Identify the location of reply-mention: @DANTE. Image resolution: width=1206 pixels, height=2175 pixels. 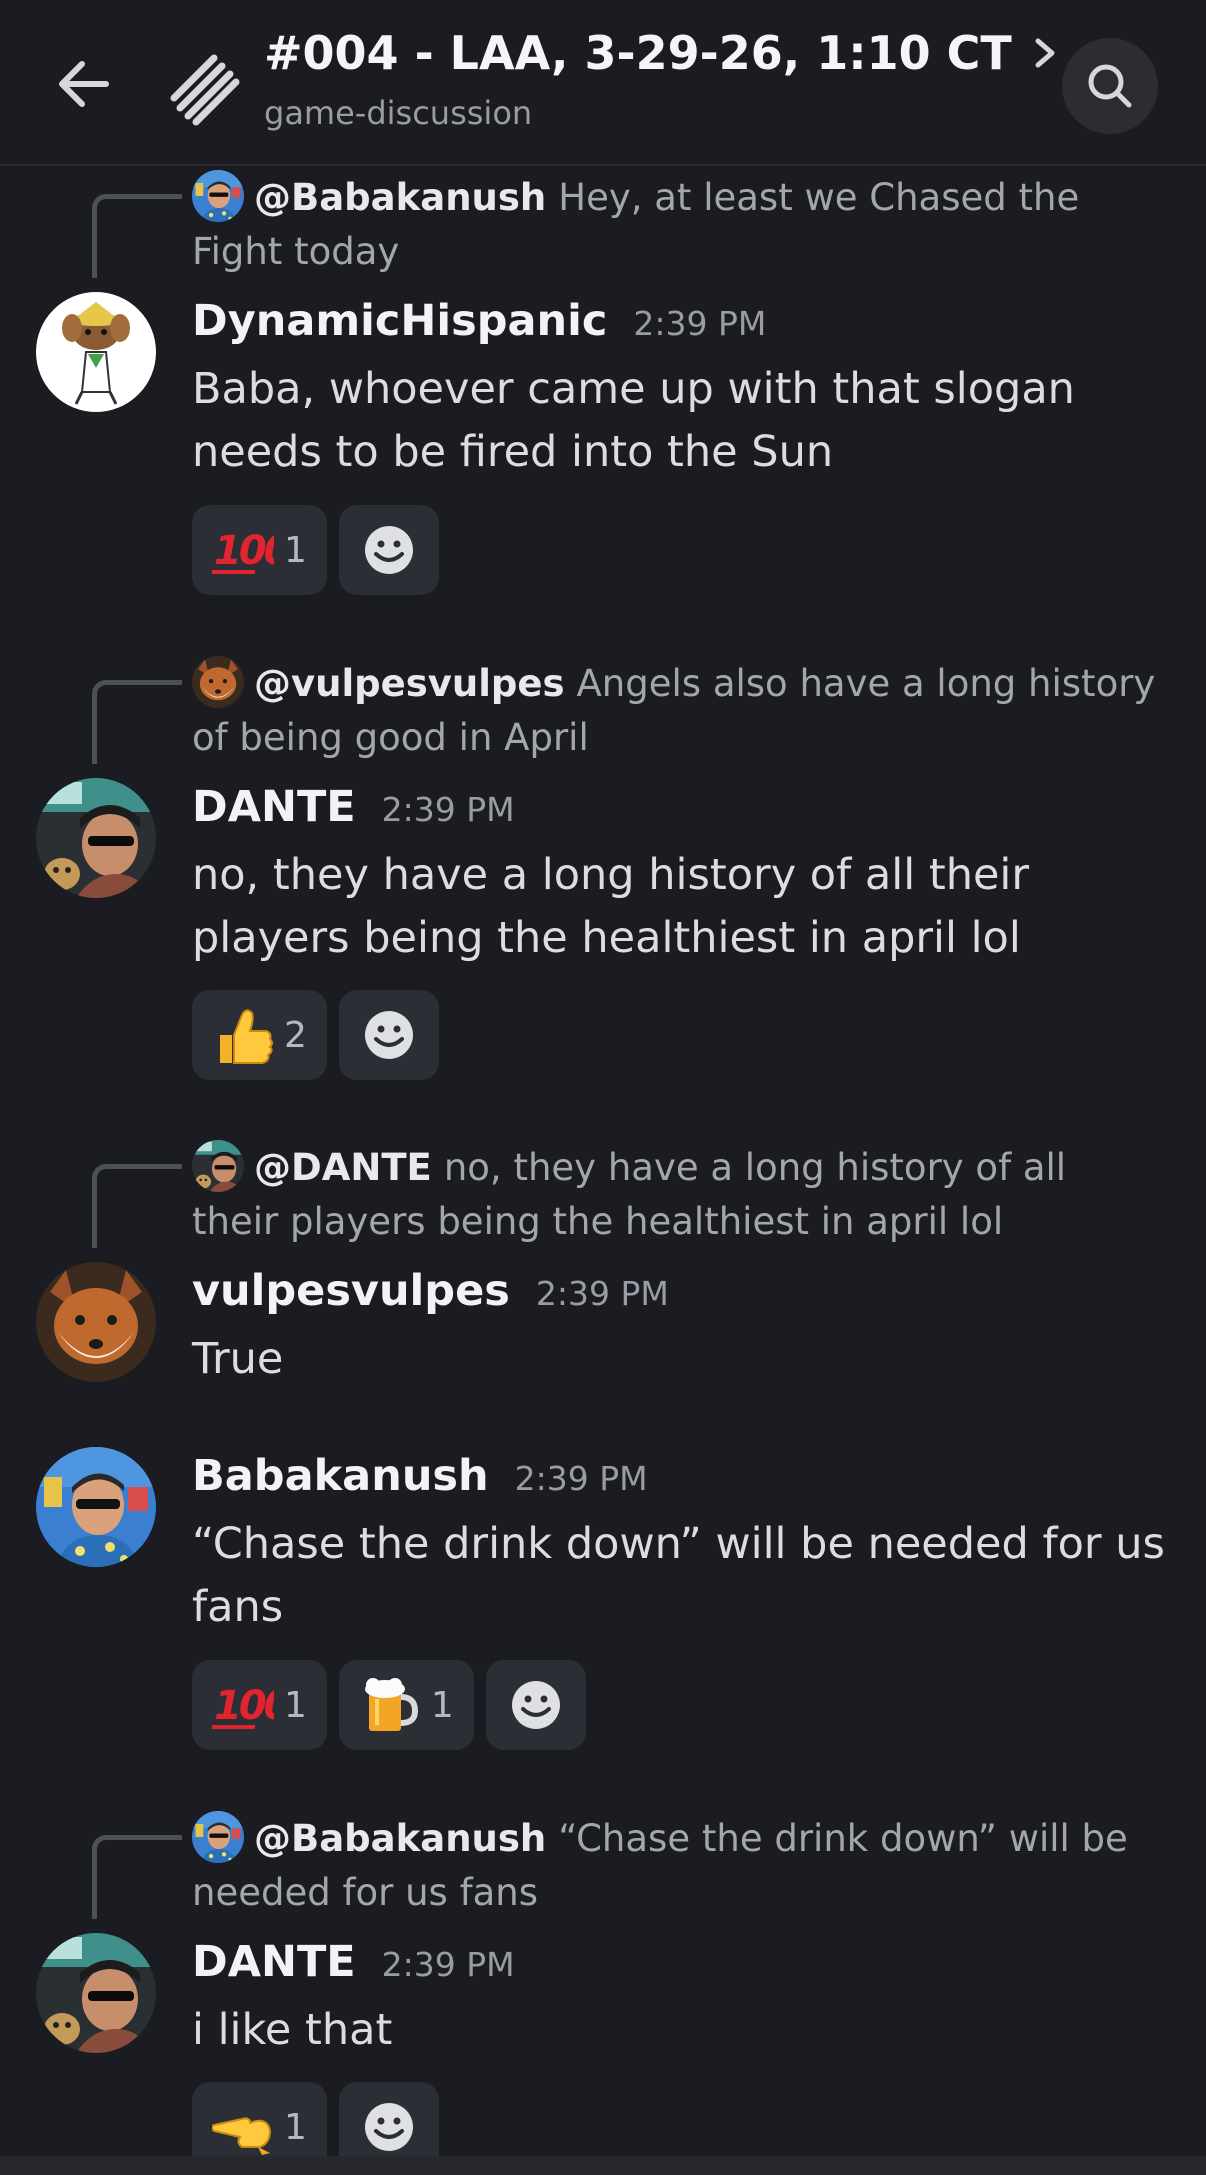
(343, 1167).